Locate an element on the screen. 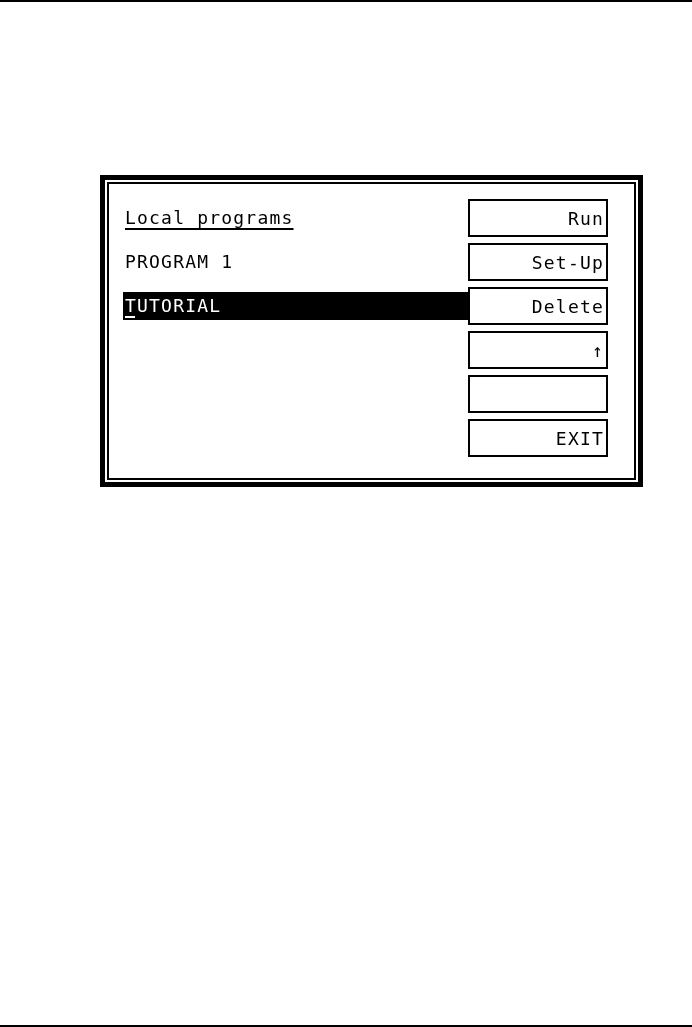 The height and width of the screenshot is (1027, 692). list-heading: Local programs is located at coordinates (209, 218).